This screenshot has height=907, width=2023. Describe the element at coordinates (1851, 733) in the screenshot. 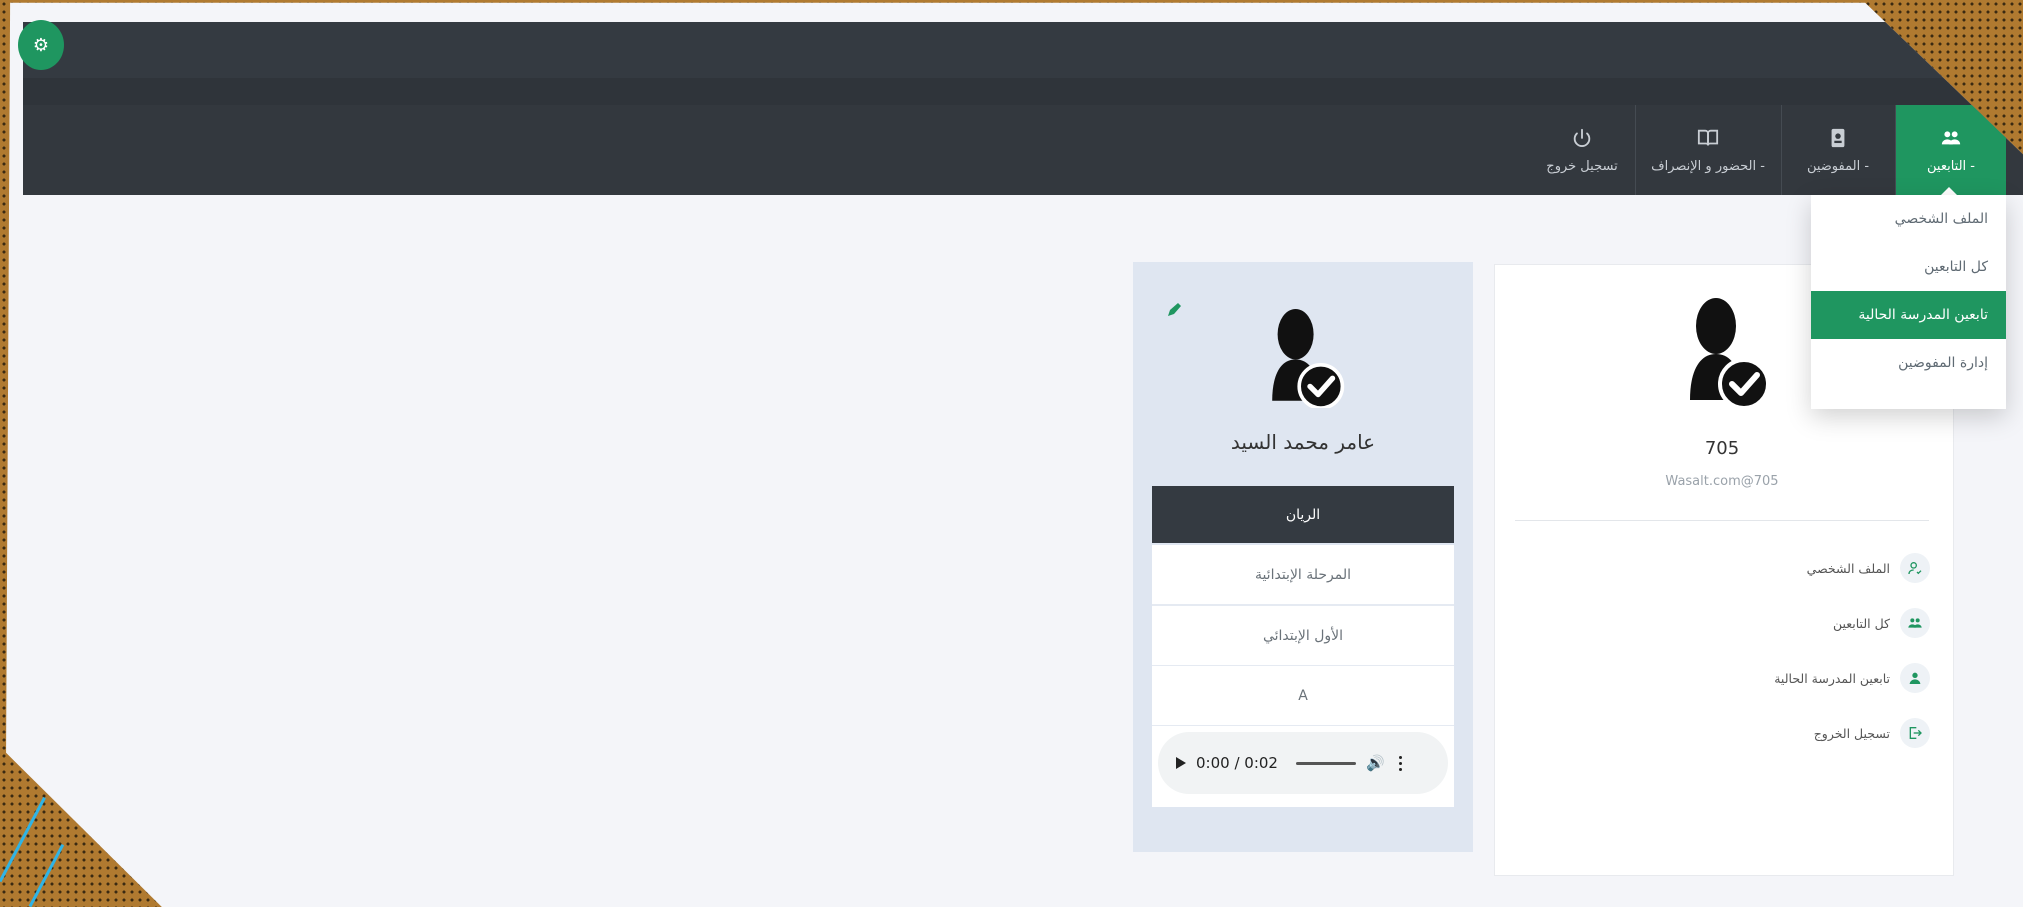

I see `menu-label: تسجيل الخروج` at that location.